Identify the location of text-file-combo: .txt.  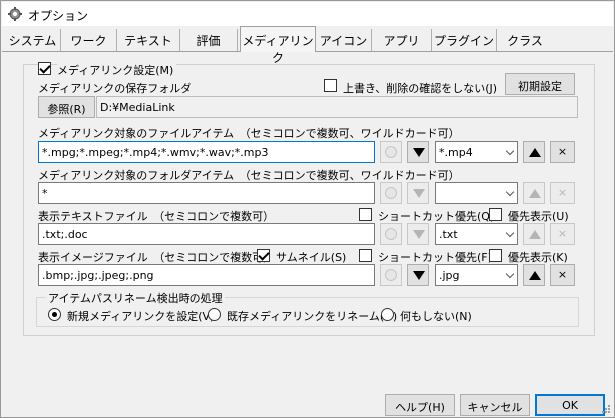
(476, 234).